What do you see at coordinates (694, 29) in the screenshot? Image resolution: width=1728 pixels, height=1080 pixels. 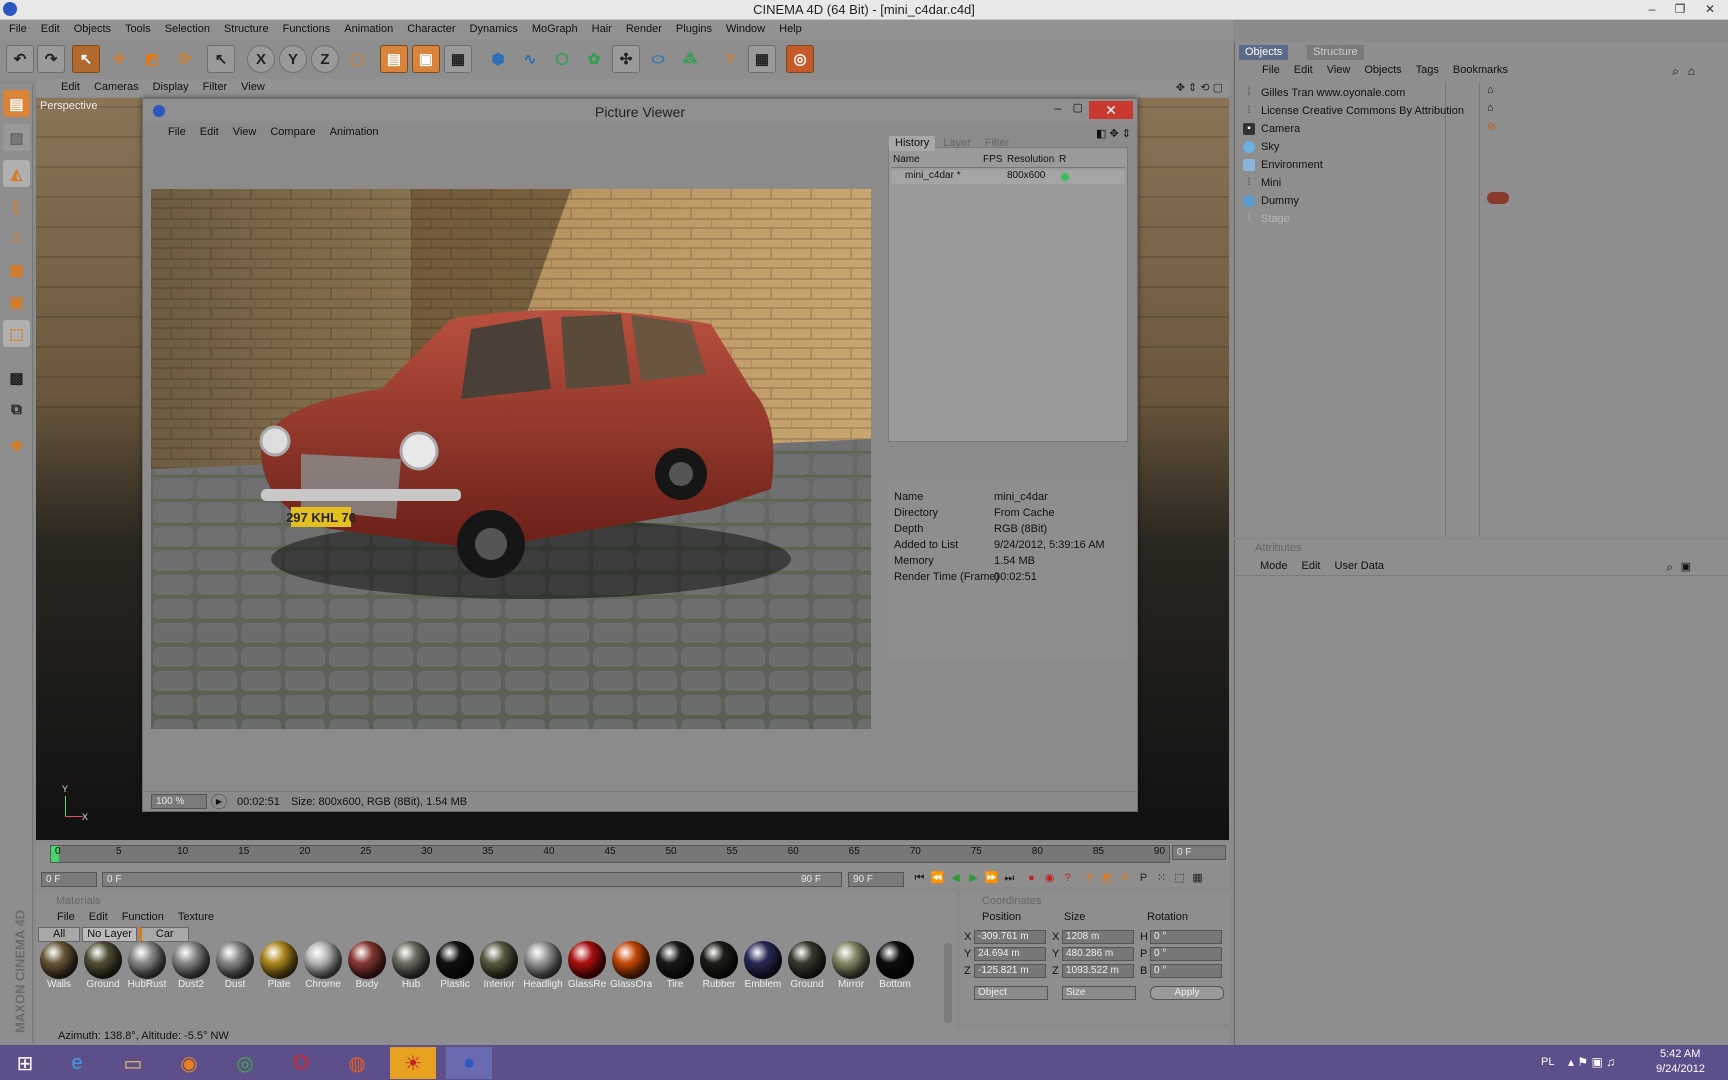 I see `menu-plugins: Plugins` at bounding box center [694, 29].